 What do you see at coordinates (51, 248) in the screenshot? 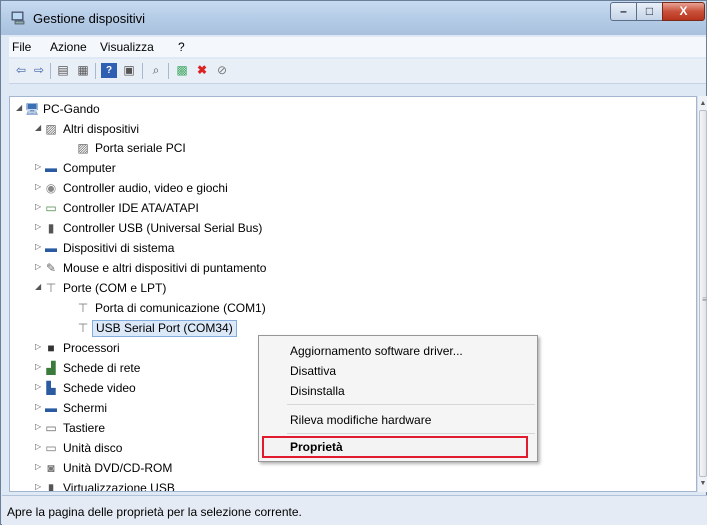
I see `system-devices-icon: ▬` at bounding box center [51, 248].